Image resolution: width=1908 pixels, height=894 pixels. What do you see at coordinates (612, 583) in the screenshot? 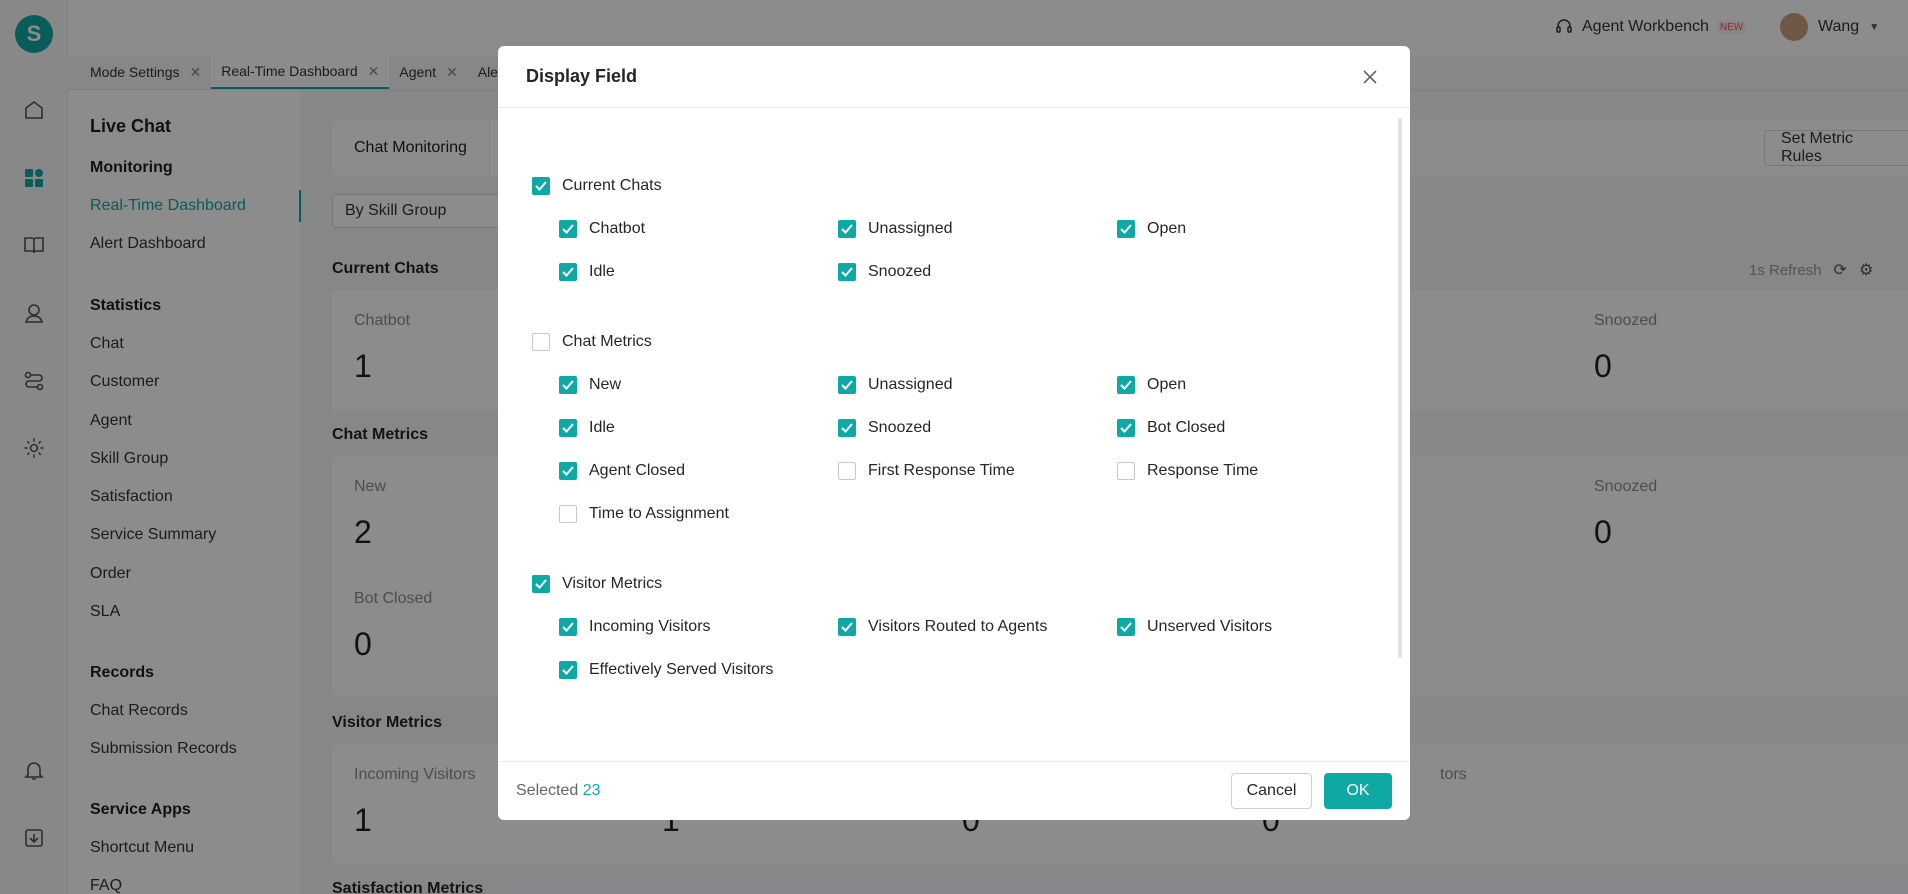
I see `checkbox-label: Visitor Metrics` at bounding box center [612, 583].